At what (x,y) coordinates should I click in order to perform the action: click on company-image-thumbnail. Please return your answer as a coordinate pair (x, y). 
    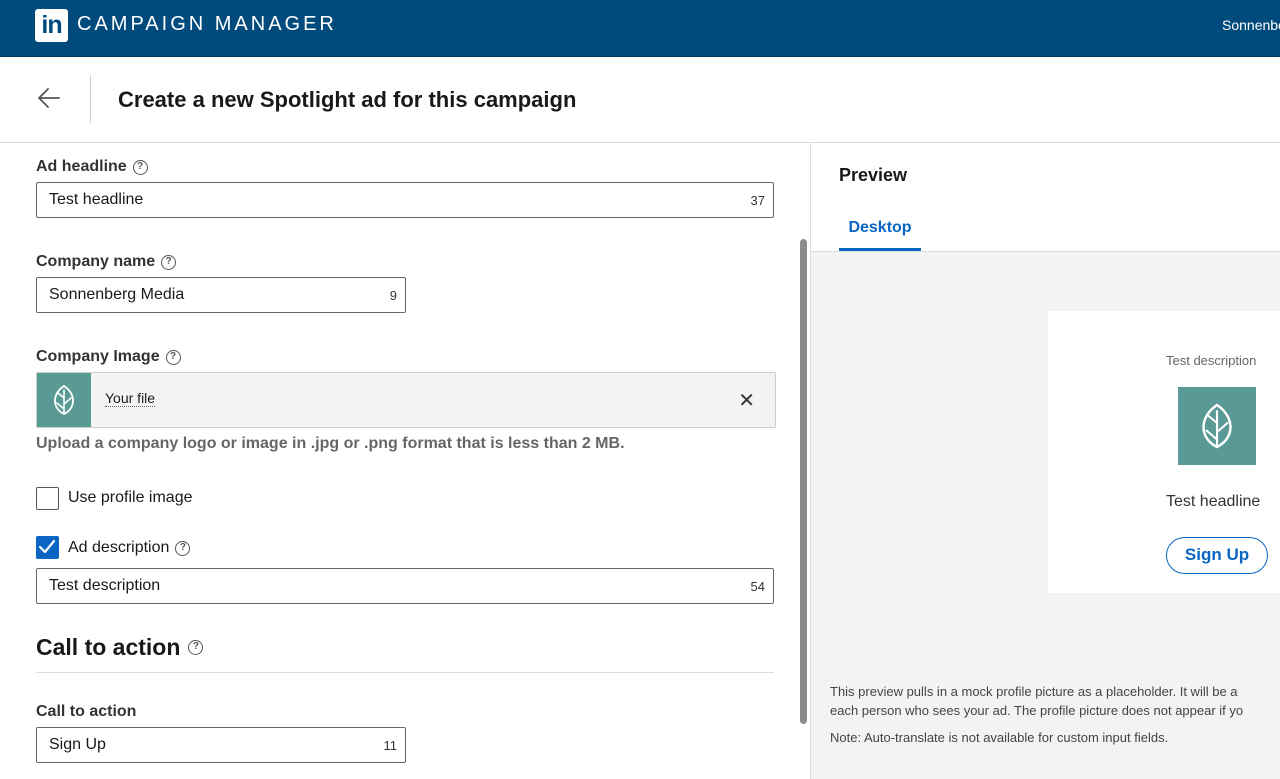
    Looking at the image, I should click on (64, 400).